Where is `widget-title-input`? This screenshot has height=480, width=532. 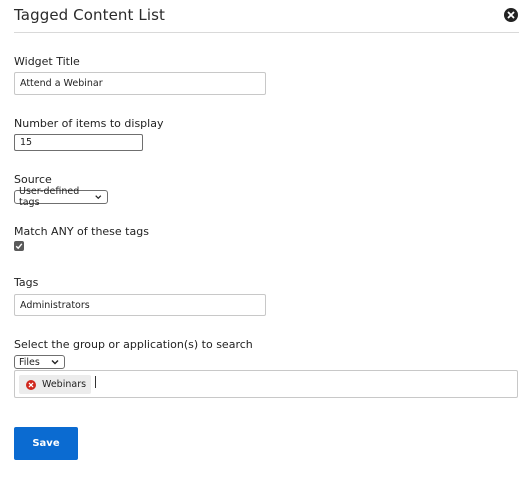 widget-title-input is located at coordinates (140, 83).